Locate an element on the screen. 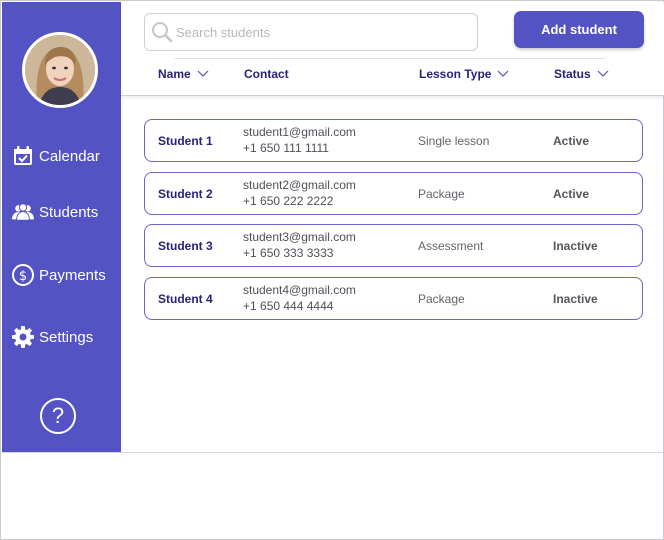  sidebar-item-students: Students is located at coordinates (55, 212).